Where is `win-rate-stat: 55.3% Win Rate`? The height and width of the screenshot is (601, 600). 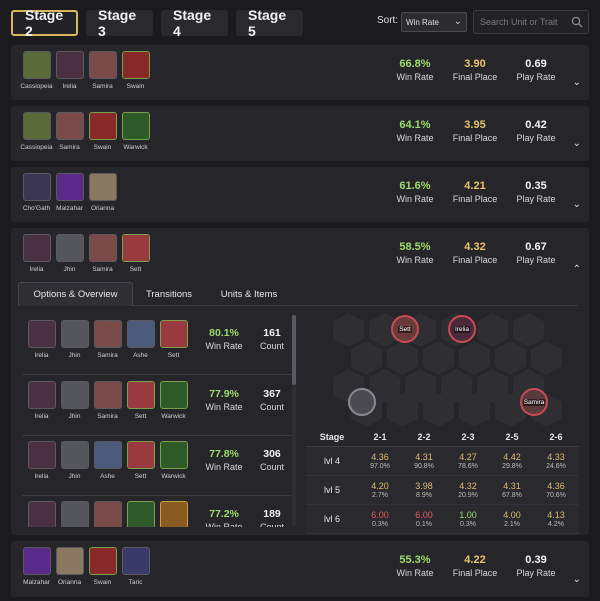 win-rate-stat: 55.3% Win Rate is located at coordinates (415, 566).